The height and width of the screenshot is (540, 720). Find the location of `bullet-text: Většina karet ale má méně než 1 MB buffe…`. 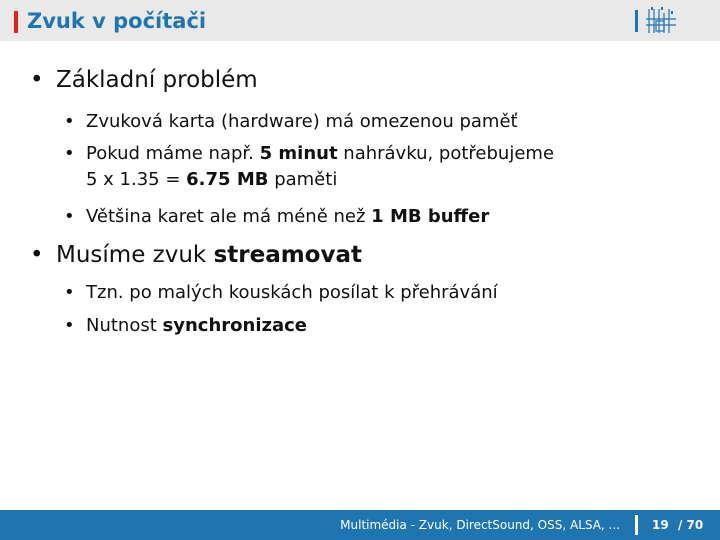

bullet-text: Většina karet ale má méně než 1 MB buffe… is located at coordinates (288, 216).